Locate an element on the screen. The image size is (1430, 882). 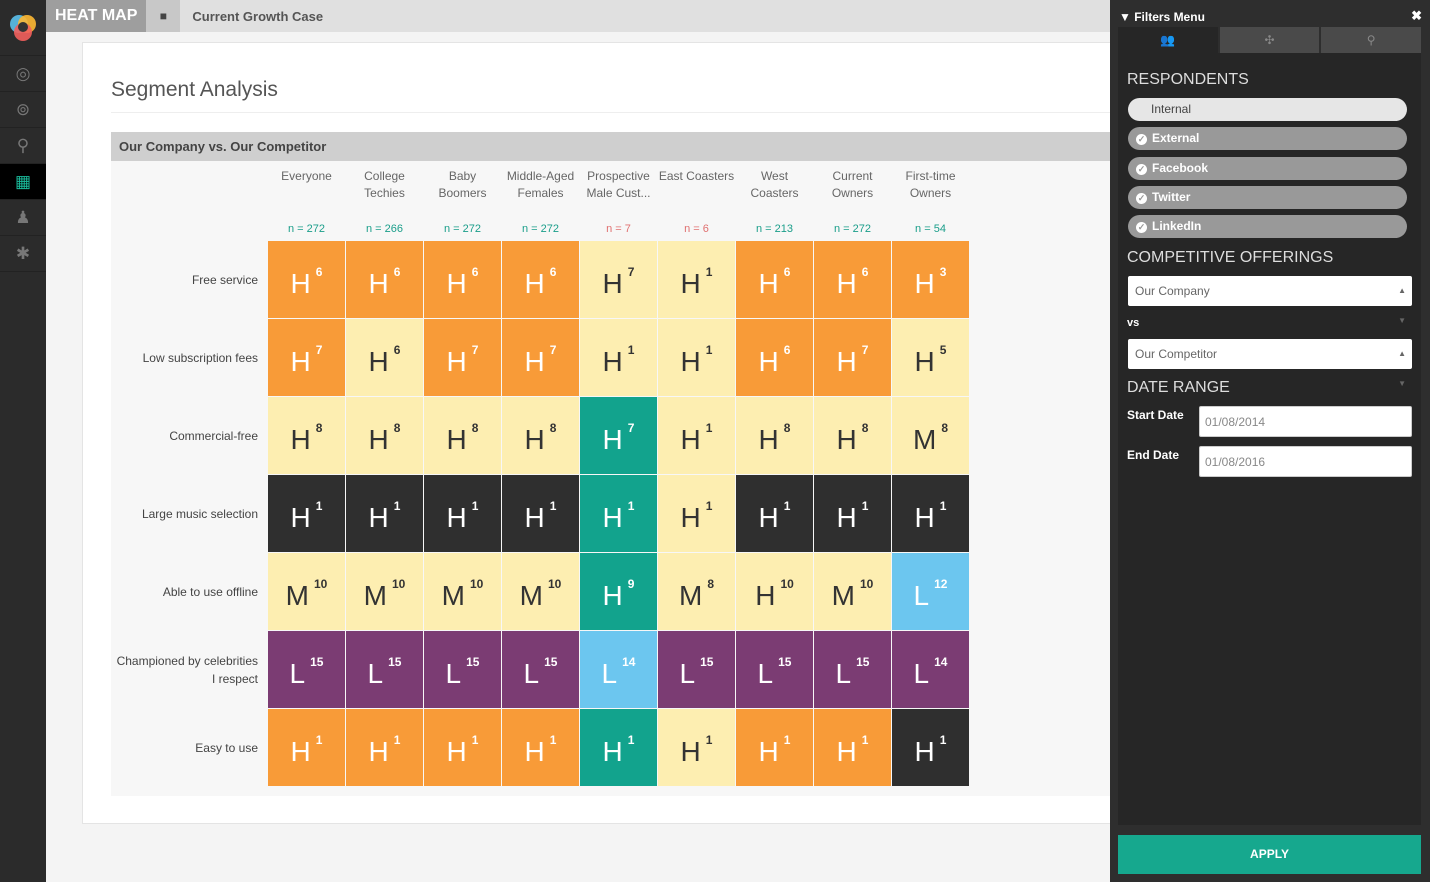
column-header: College Techies n = 266 is located at coordinates (384, 200).